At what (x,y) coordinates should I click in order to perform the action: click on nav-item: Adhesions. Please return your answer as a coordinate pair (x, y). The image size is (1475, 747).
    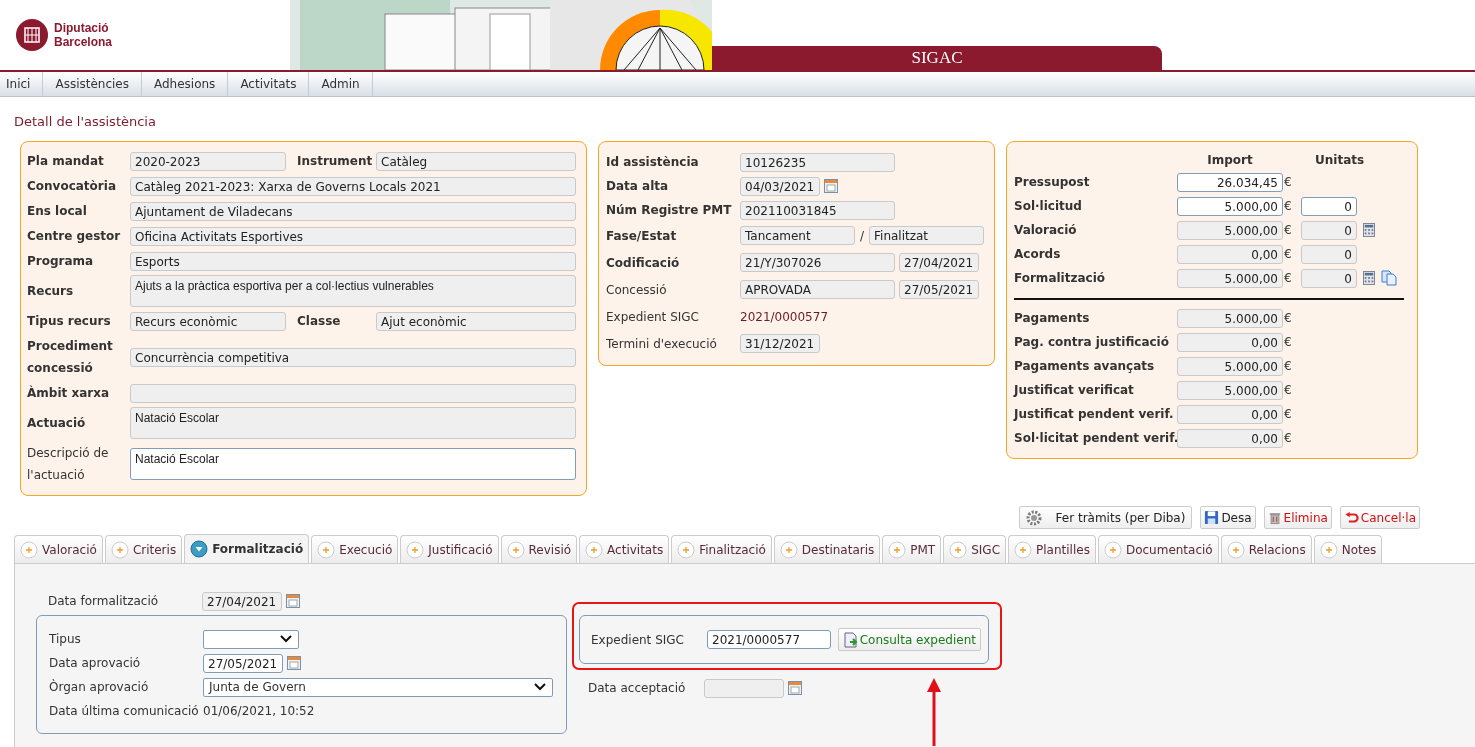
    Looking at the image, I should click on (185, 84).